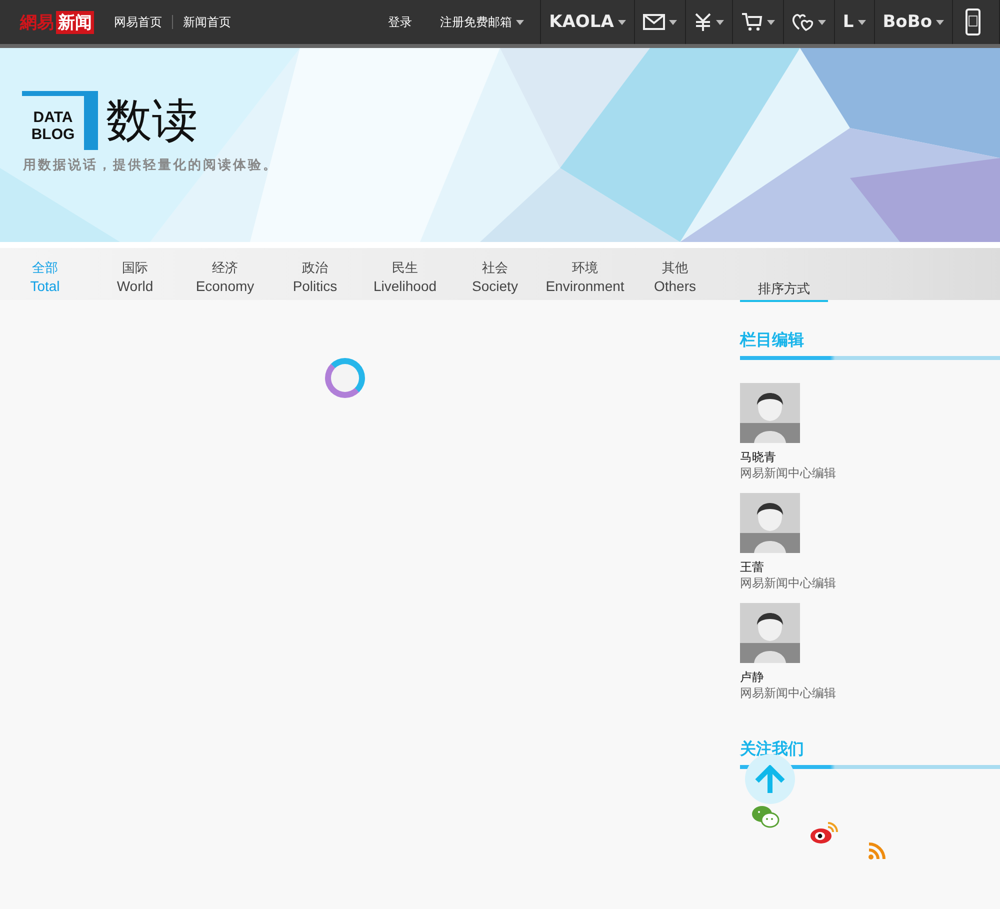 The image size is (1000, 909). Describe the element at coordinates (207, 22) in the screenshot. I see `news-link: 新闻首页` at that location.